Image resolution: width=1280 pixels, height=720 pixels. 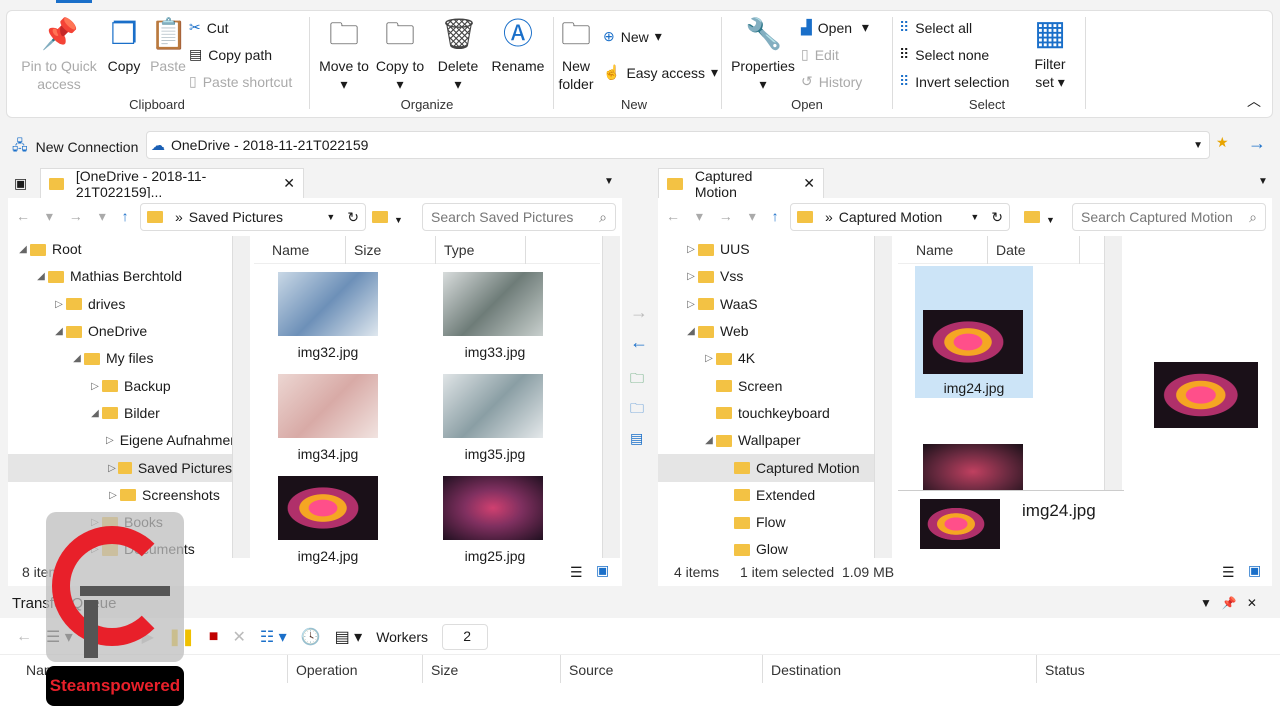 What do you see at coordinates (766, 547) in the screenshot?
I see `tree-item: Glow` at bounding box center [766, 547].